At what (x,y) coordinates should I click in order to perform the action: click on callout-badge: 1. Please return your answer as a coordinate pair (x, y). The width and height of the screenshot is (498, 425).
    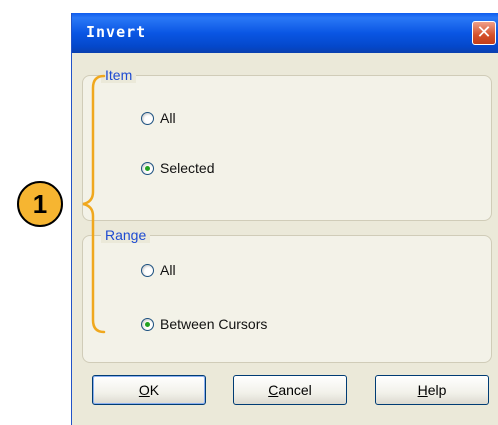
    Looking at the image, I should click on (40, 204).